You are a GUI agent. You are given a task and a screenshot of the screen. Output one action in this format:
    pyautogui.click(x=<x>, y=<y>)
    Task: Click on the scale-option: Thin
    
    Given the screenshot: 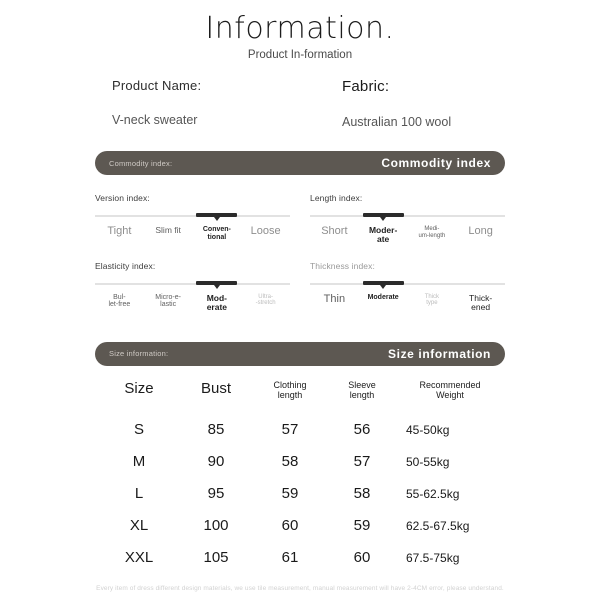 What is the action you would take?
    pyautogui.click(x=334, y=302)
    